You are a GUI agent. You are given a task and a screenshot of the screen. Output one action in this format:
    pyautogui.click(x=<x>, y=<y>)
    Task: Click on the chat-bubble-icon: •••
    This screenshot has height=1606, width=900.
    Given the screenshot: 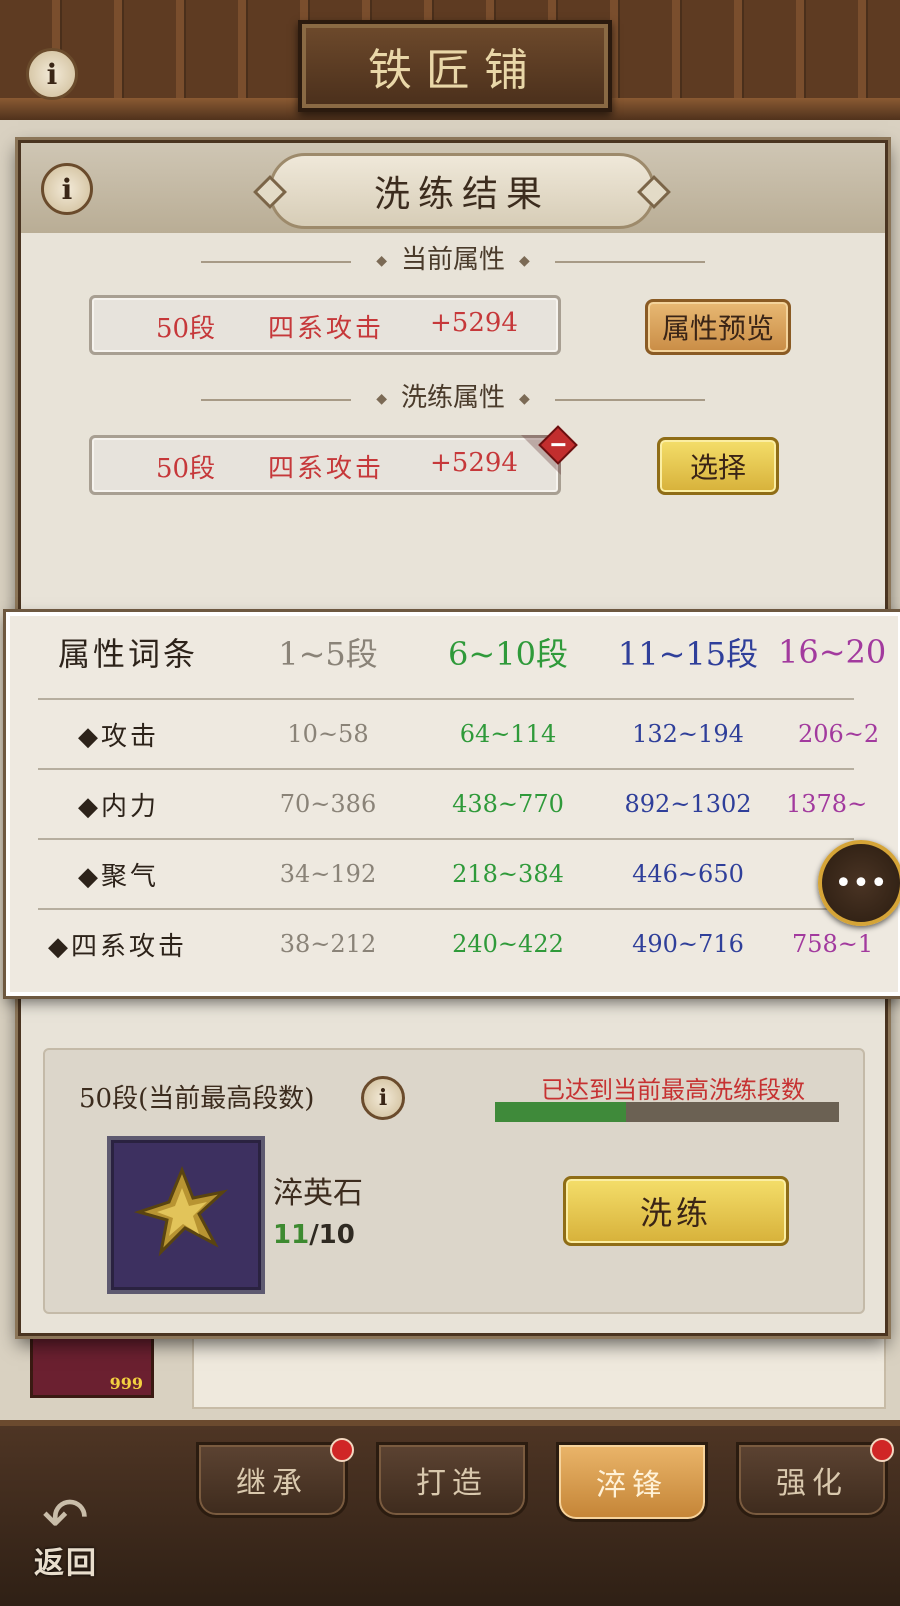 What is the action you would take?
    pyautogui.click(x=859, y=883)
    